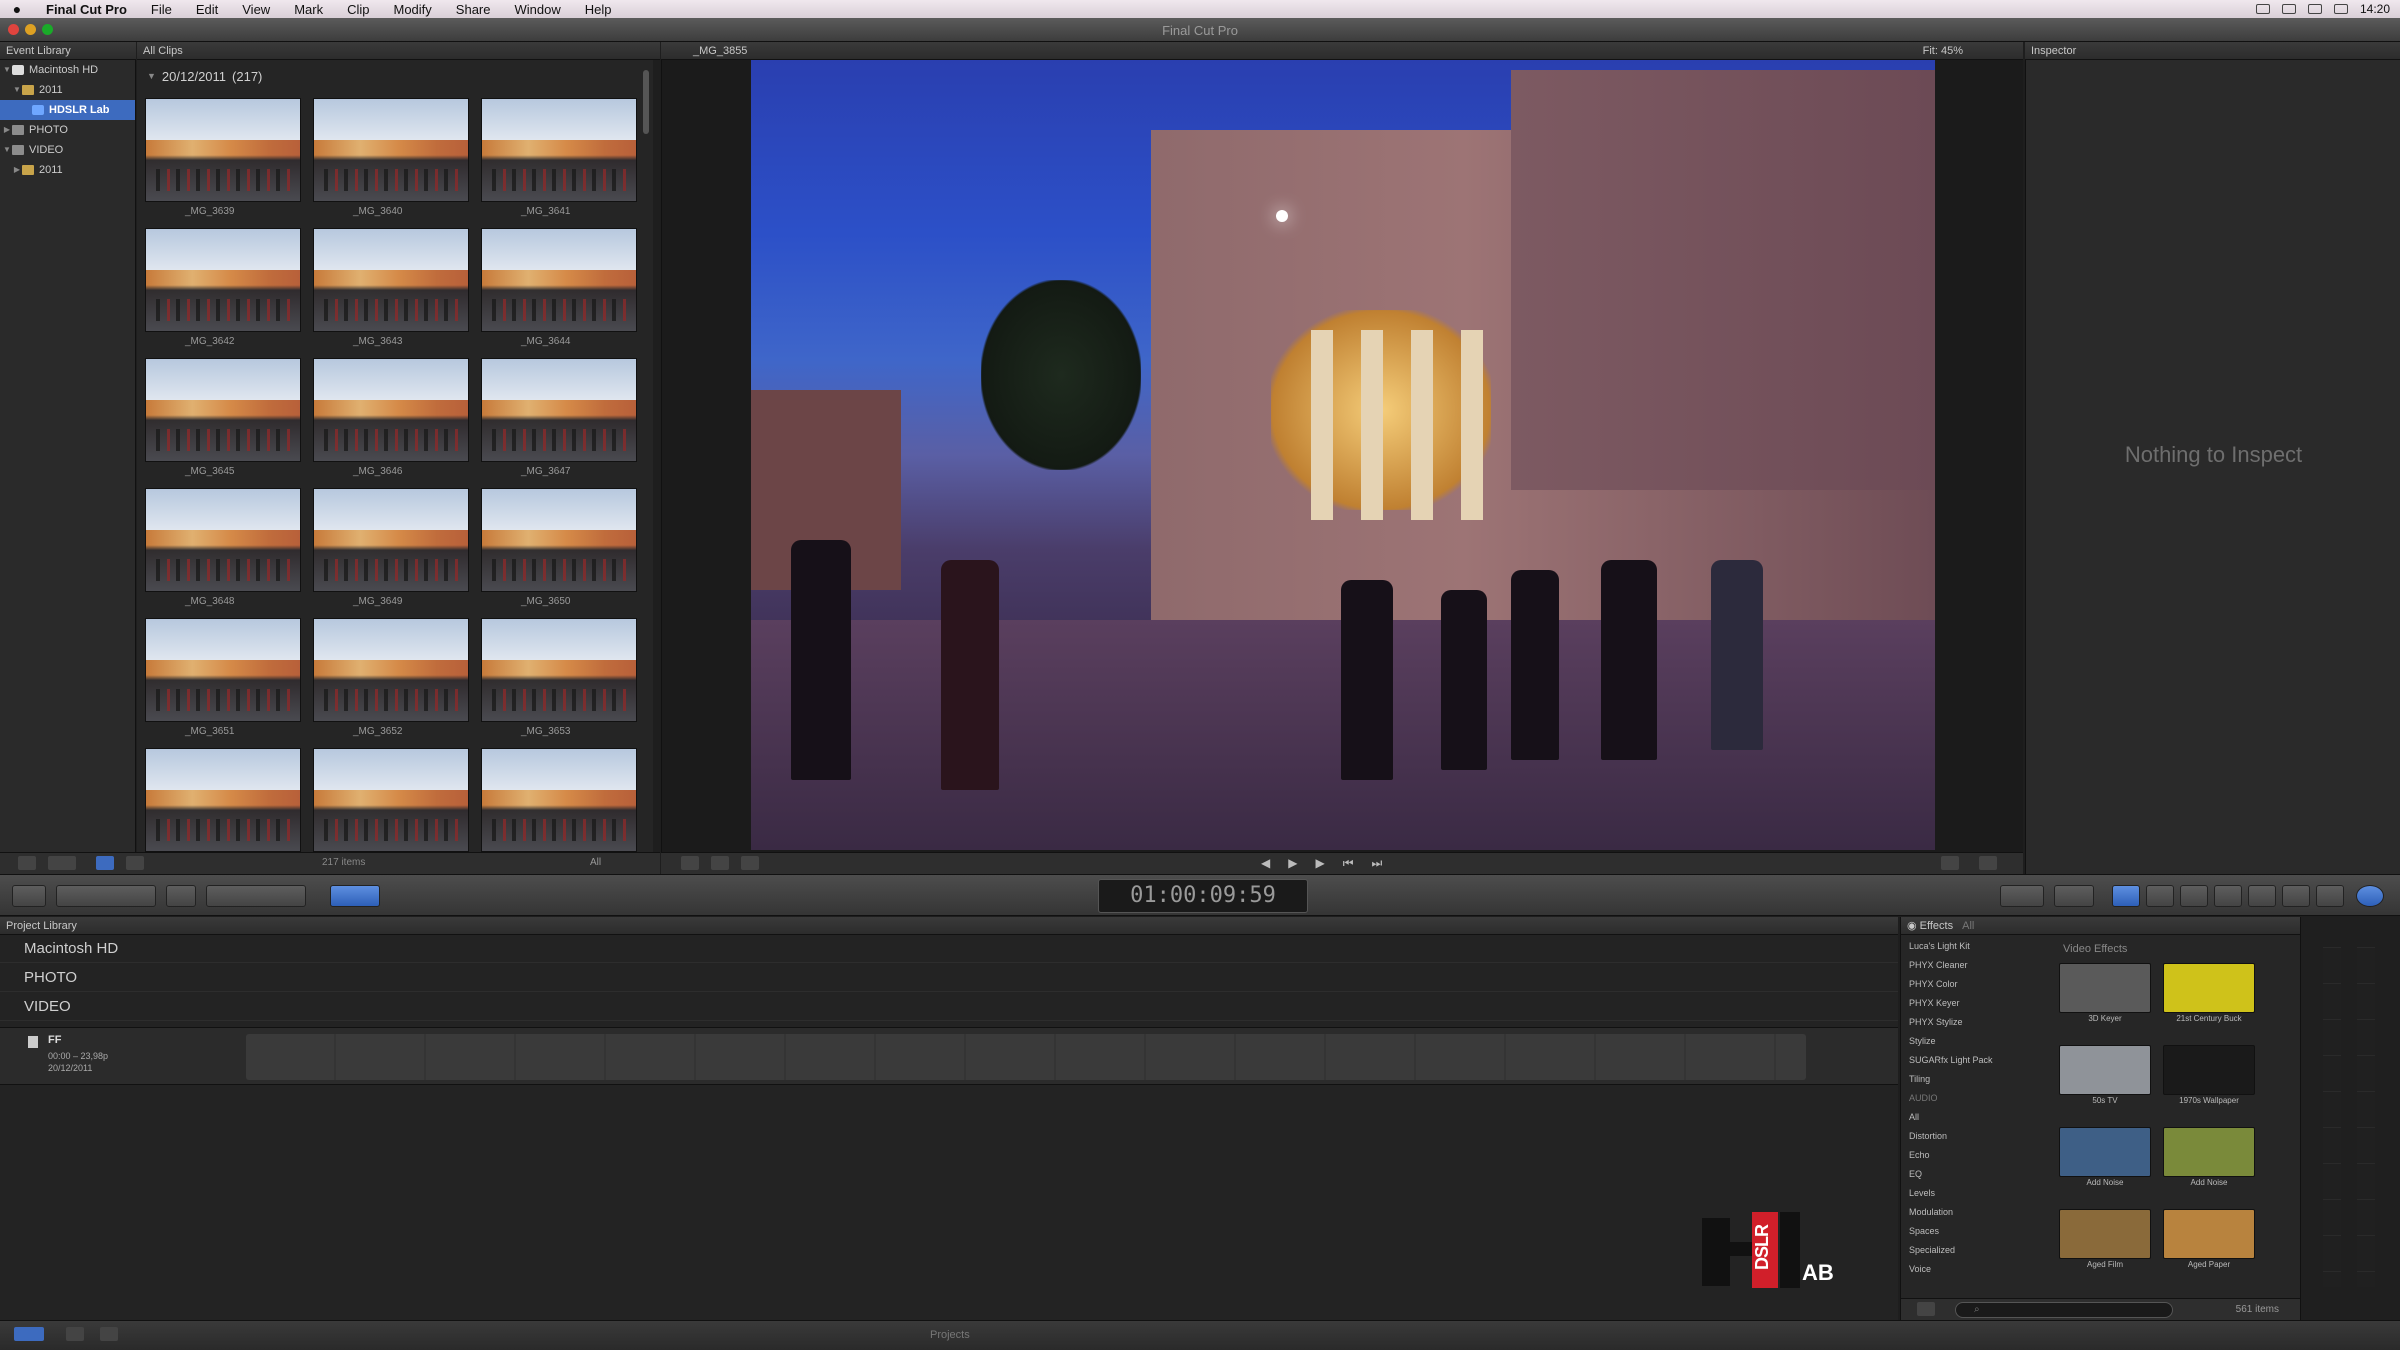  What do you see at coordinates (181, 896) in the screenshot?
I see `search-button` at bounding box center [181, 896].